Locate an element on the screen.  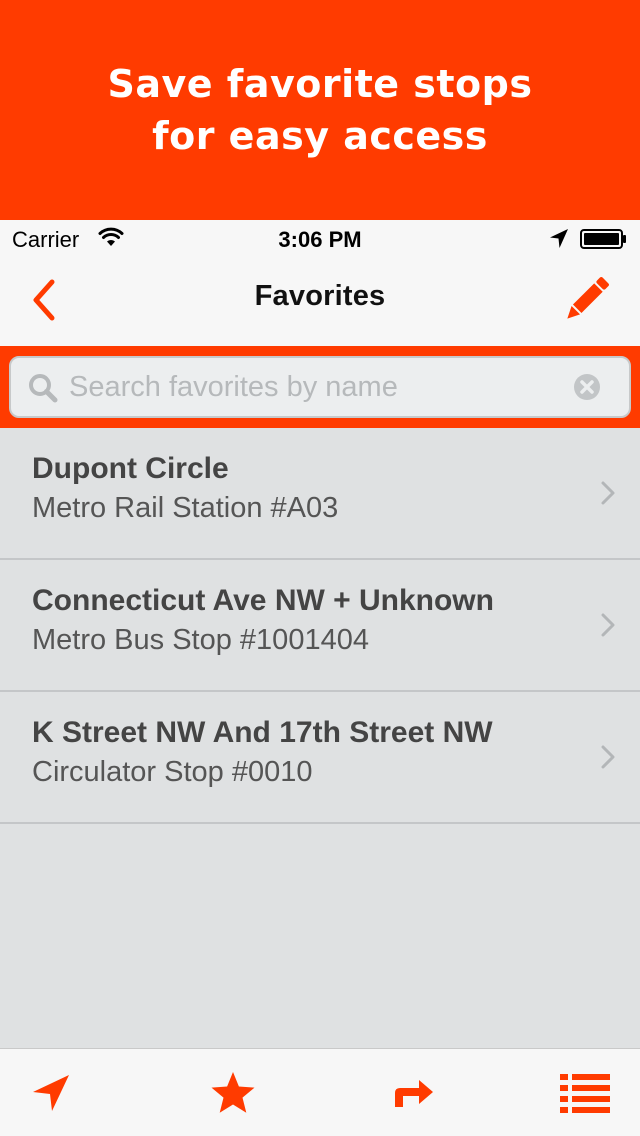
status-time: 3:06 PM is located at coordinates (320, 239).